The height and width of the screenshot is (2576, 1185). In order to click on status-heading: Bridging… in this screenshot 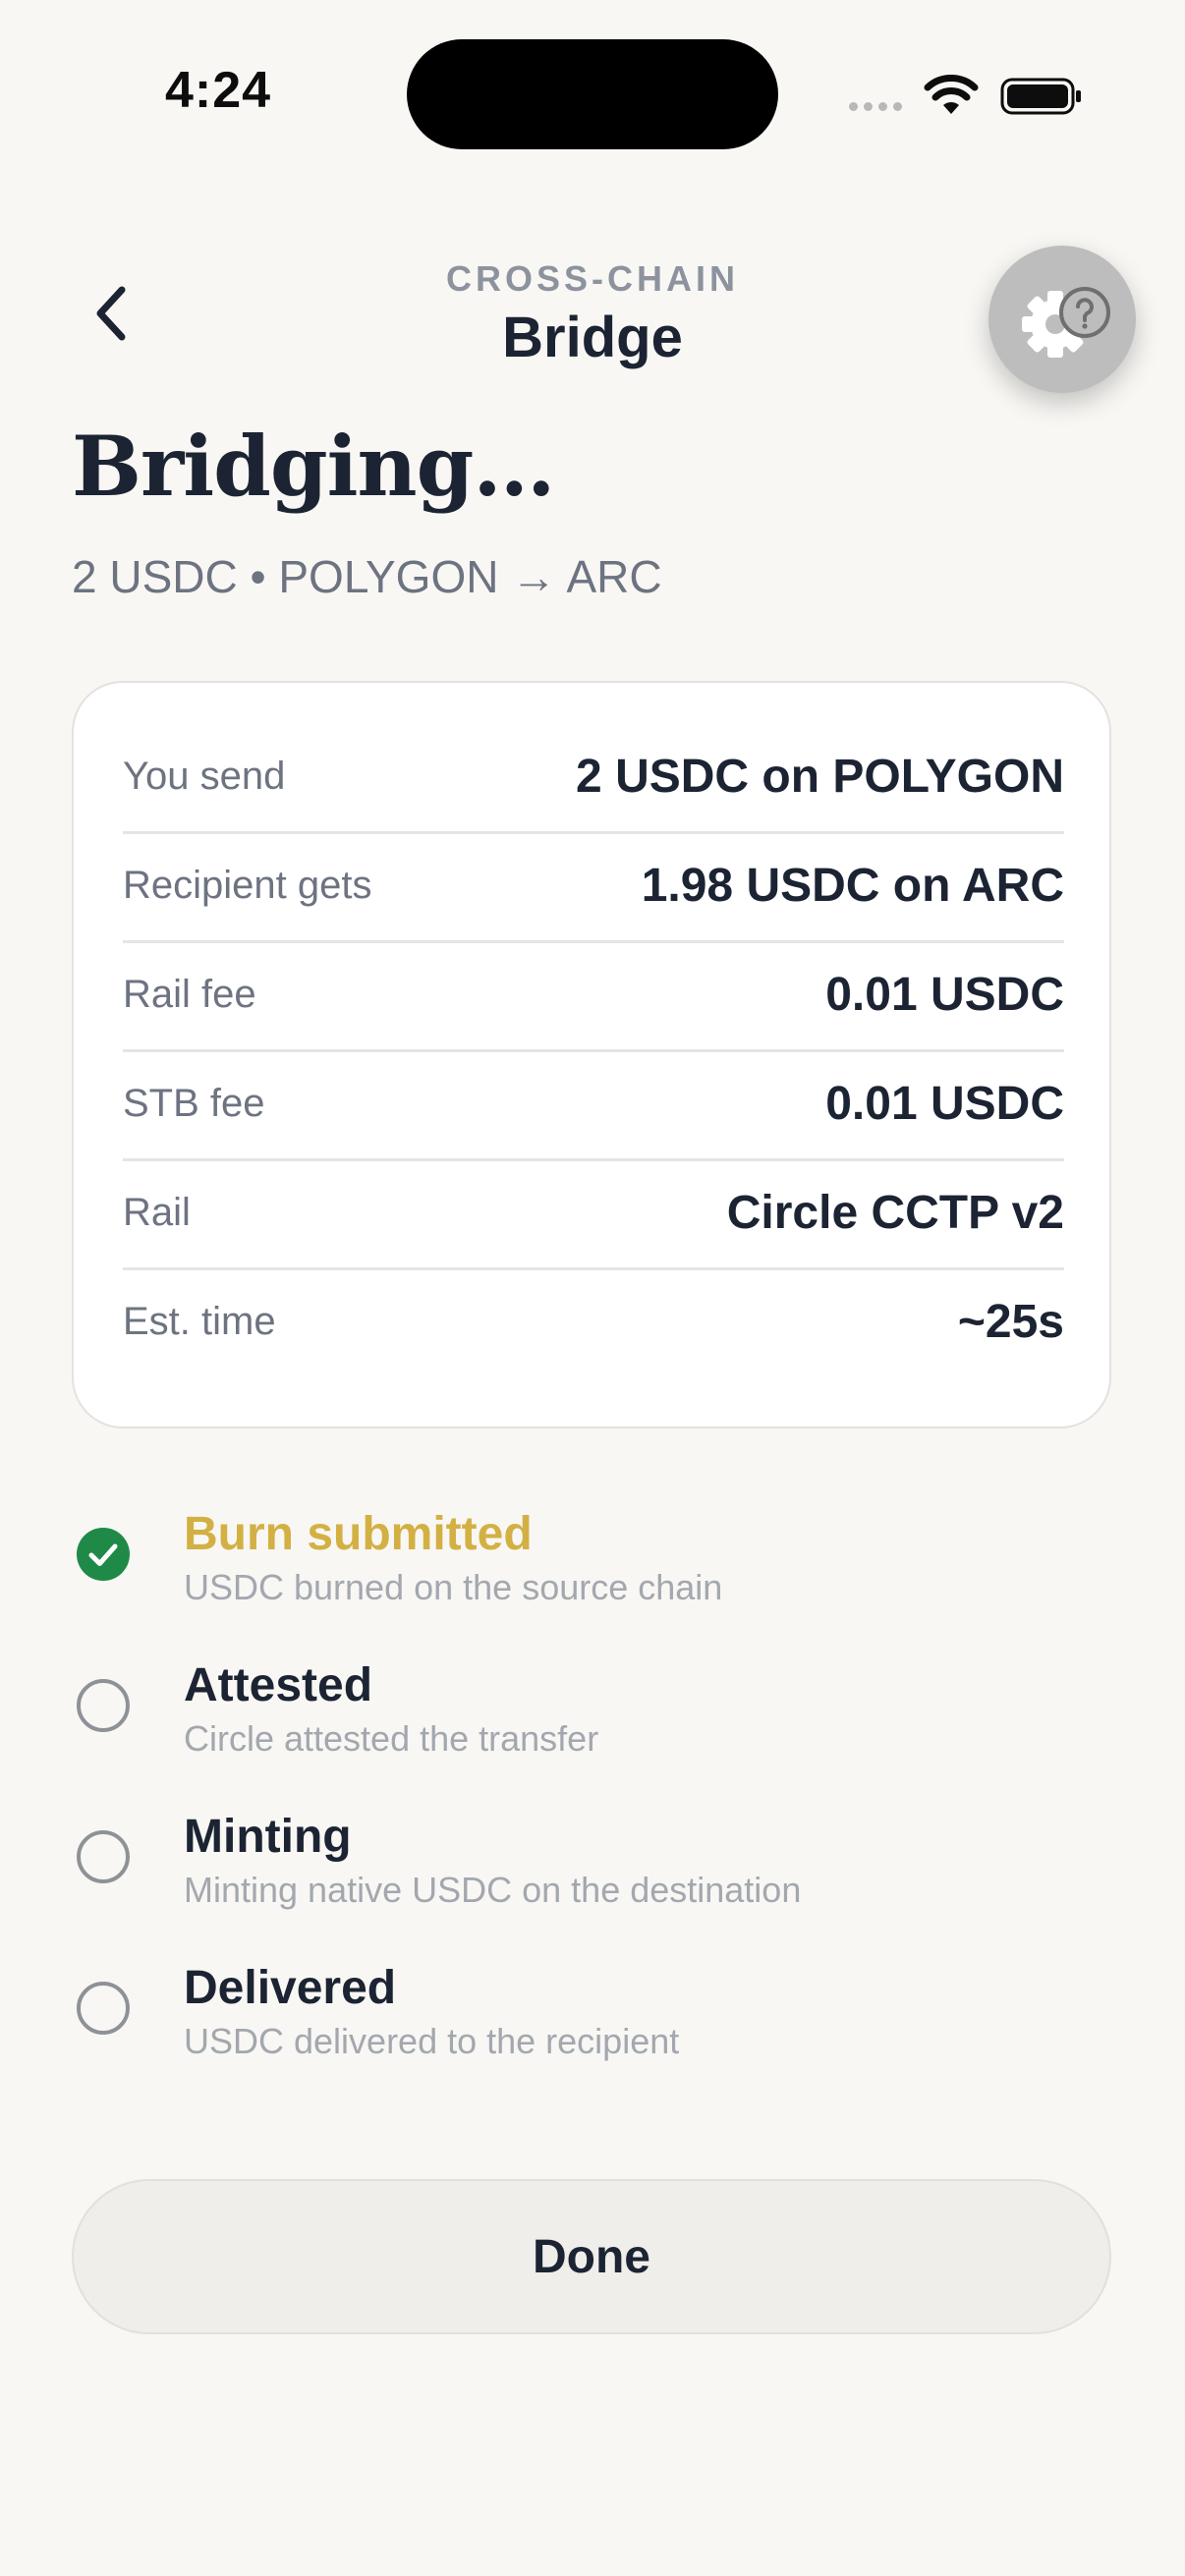, I will do `click(314, 466)`.